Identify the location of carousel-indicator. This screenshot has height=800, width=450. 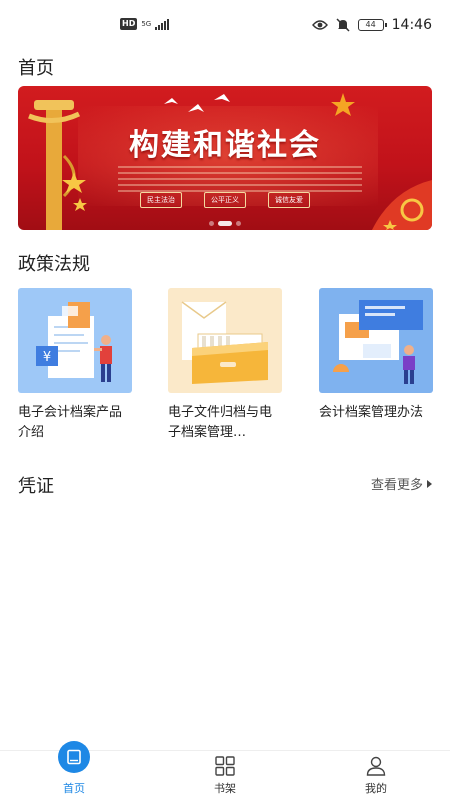
(225, 223).